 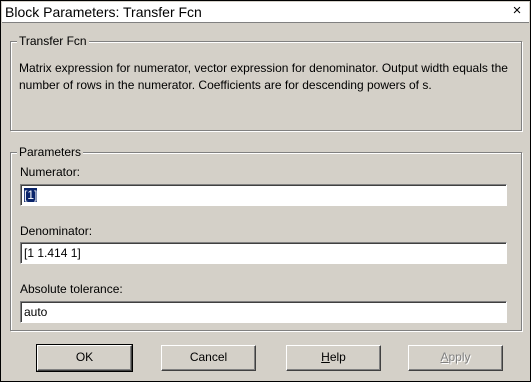 What do you see at coordinates (265, 12) in the screenshot?
I see `title-bar: Block Parameters: Transfer Fcn ×` at bounding box center [265, 12].